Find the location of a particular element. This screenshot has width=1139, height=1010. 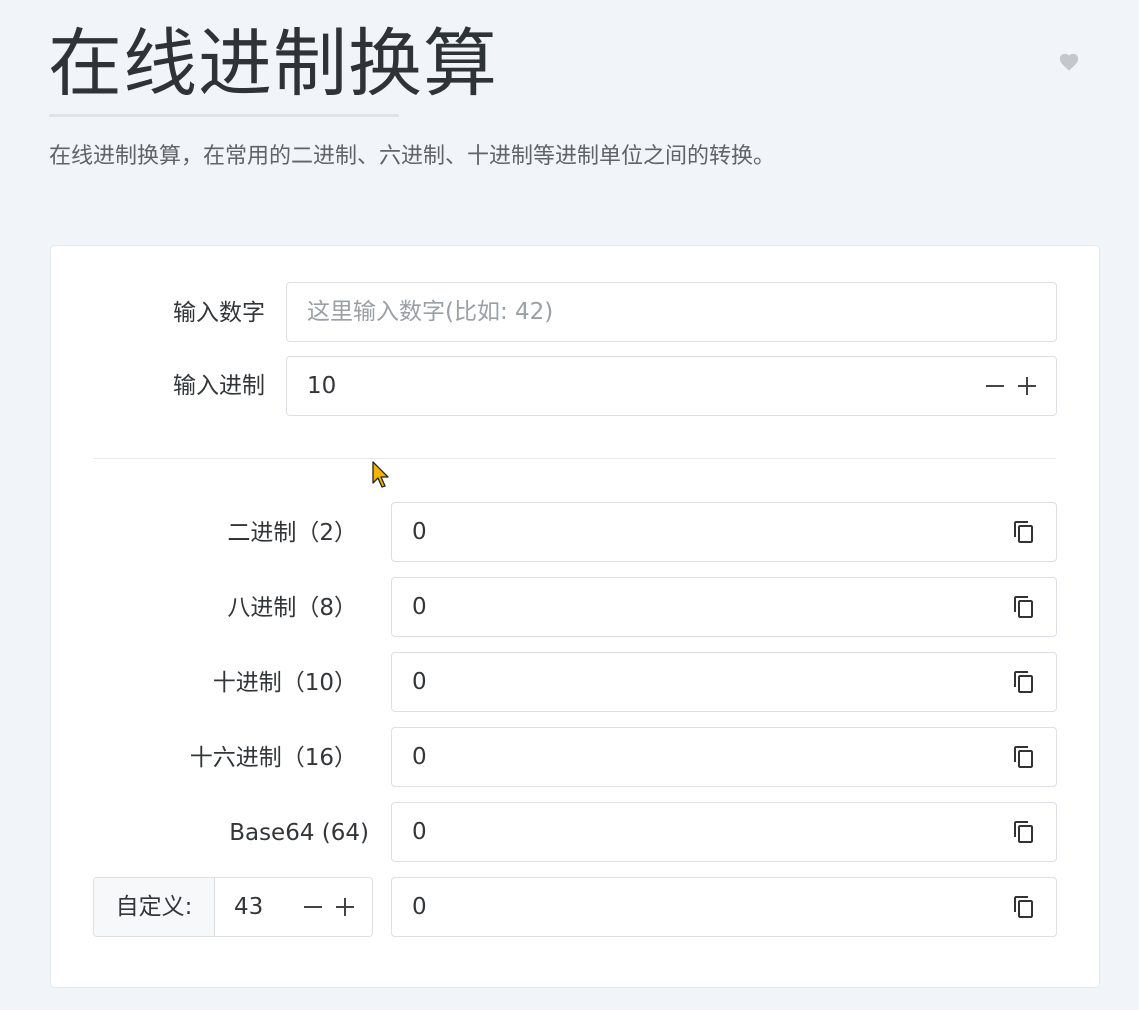

binary-label: 二进制（2） is located at coordinates (292, 533).